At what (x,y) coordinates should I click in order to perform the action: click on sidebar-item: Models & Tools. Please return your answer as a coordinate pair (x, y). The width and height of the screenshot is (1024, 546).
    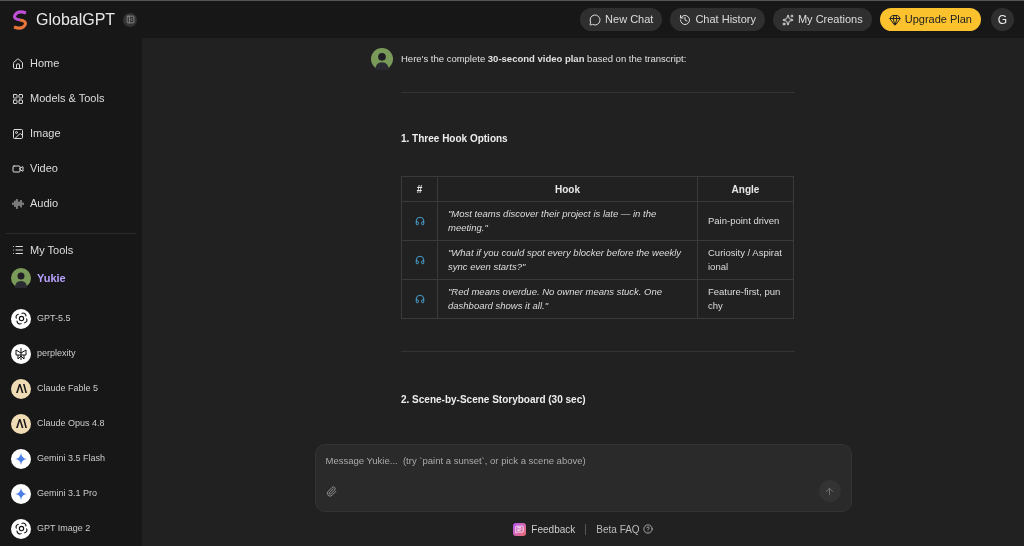
    Looking at the image, I should click on (71, 98).